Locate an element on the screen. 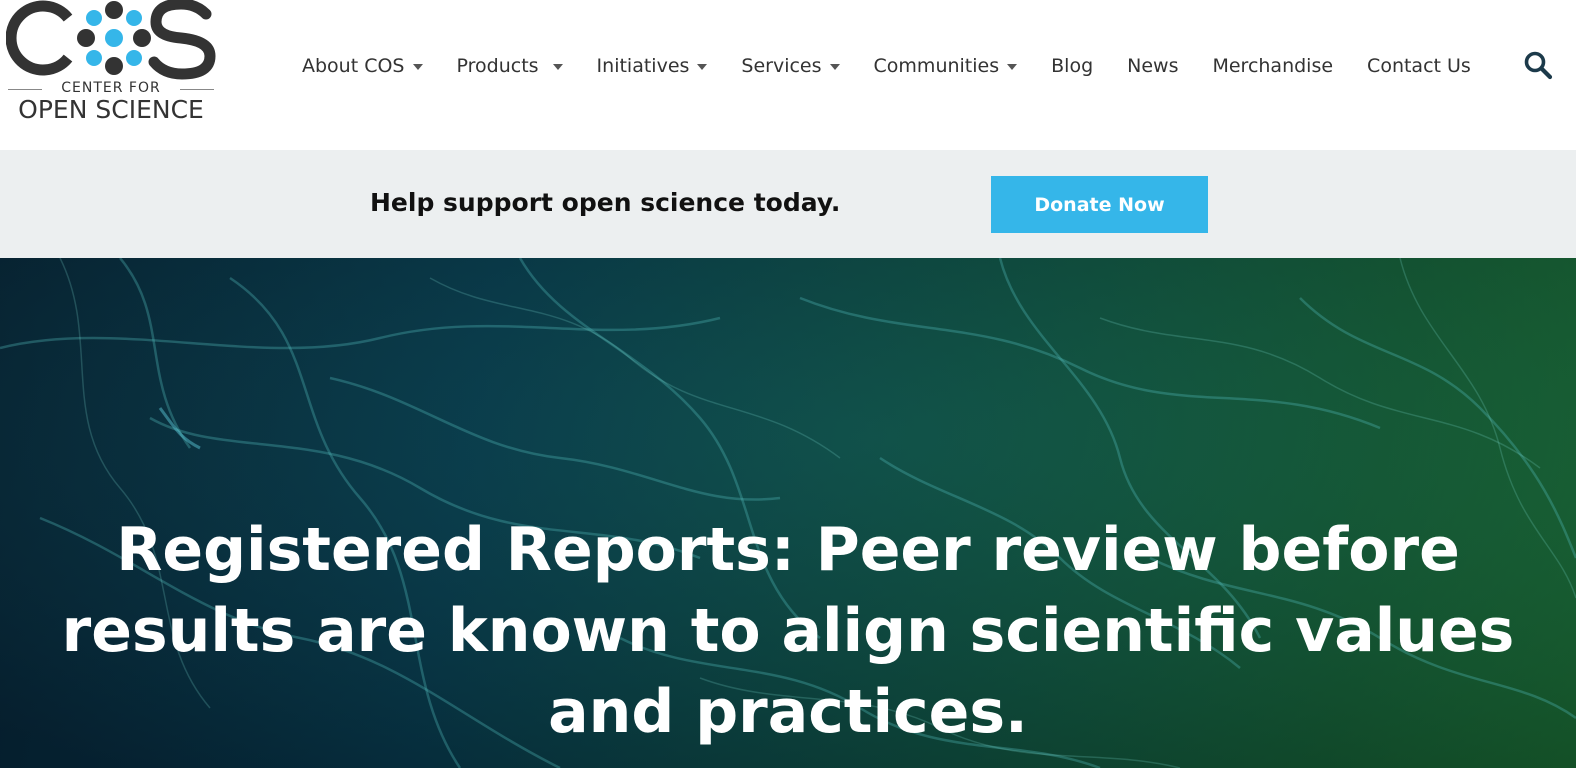 This screenshot has height=768, width=1576. nav-item-about-cos: About COS is located at coordinates (362, 66).